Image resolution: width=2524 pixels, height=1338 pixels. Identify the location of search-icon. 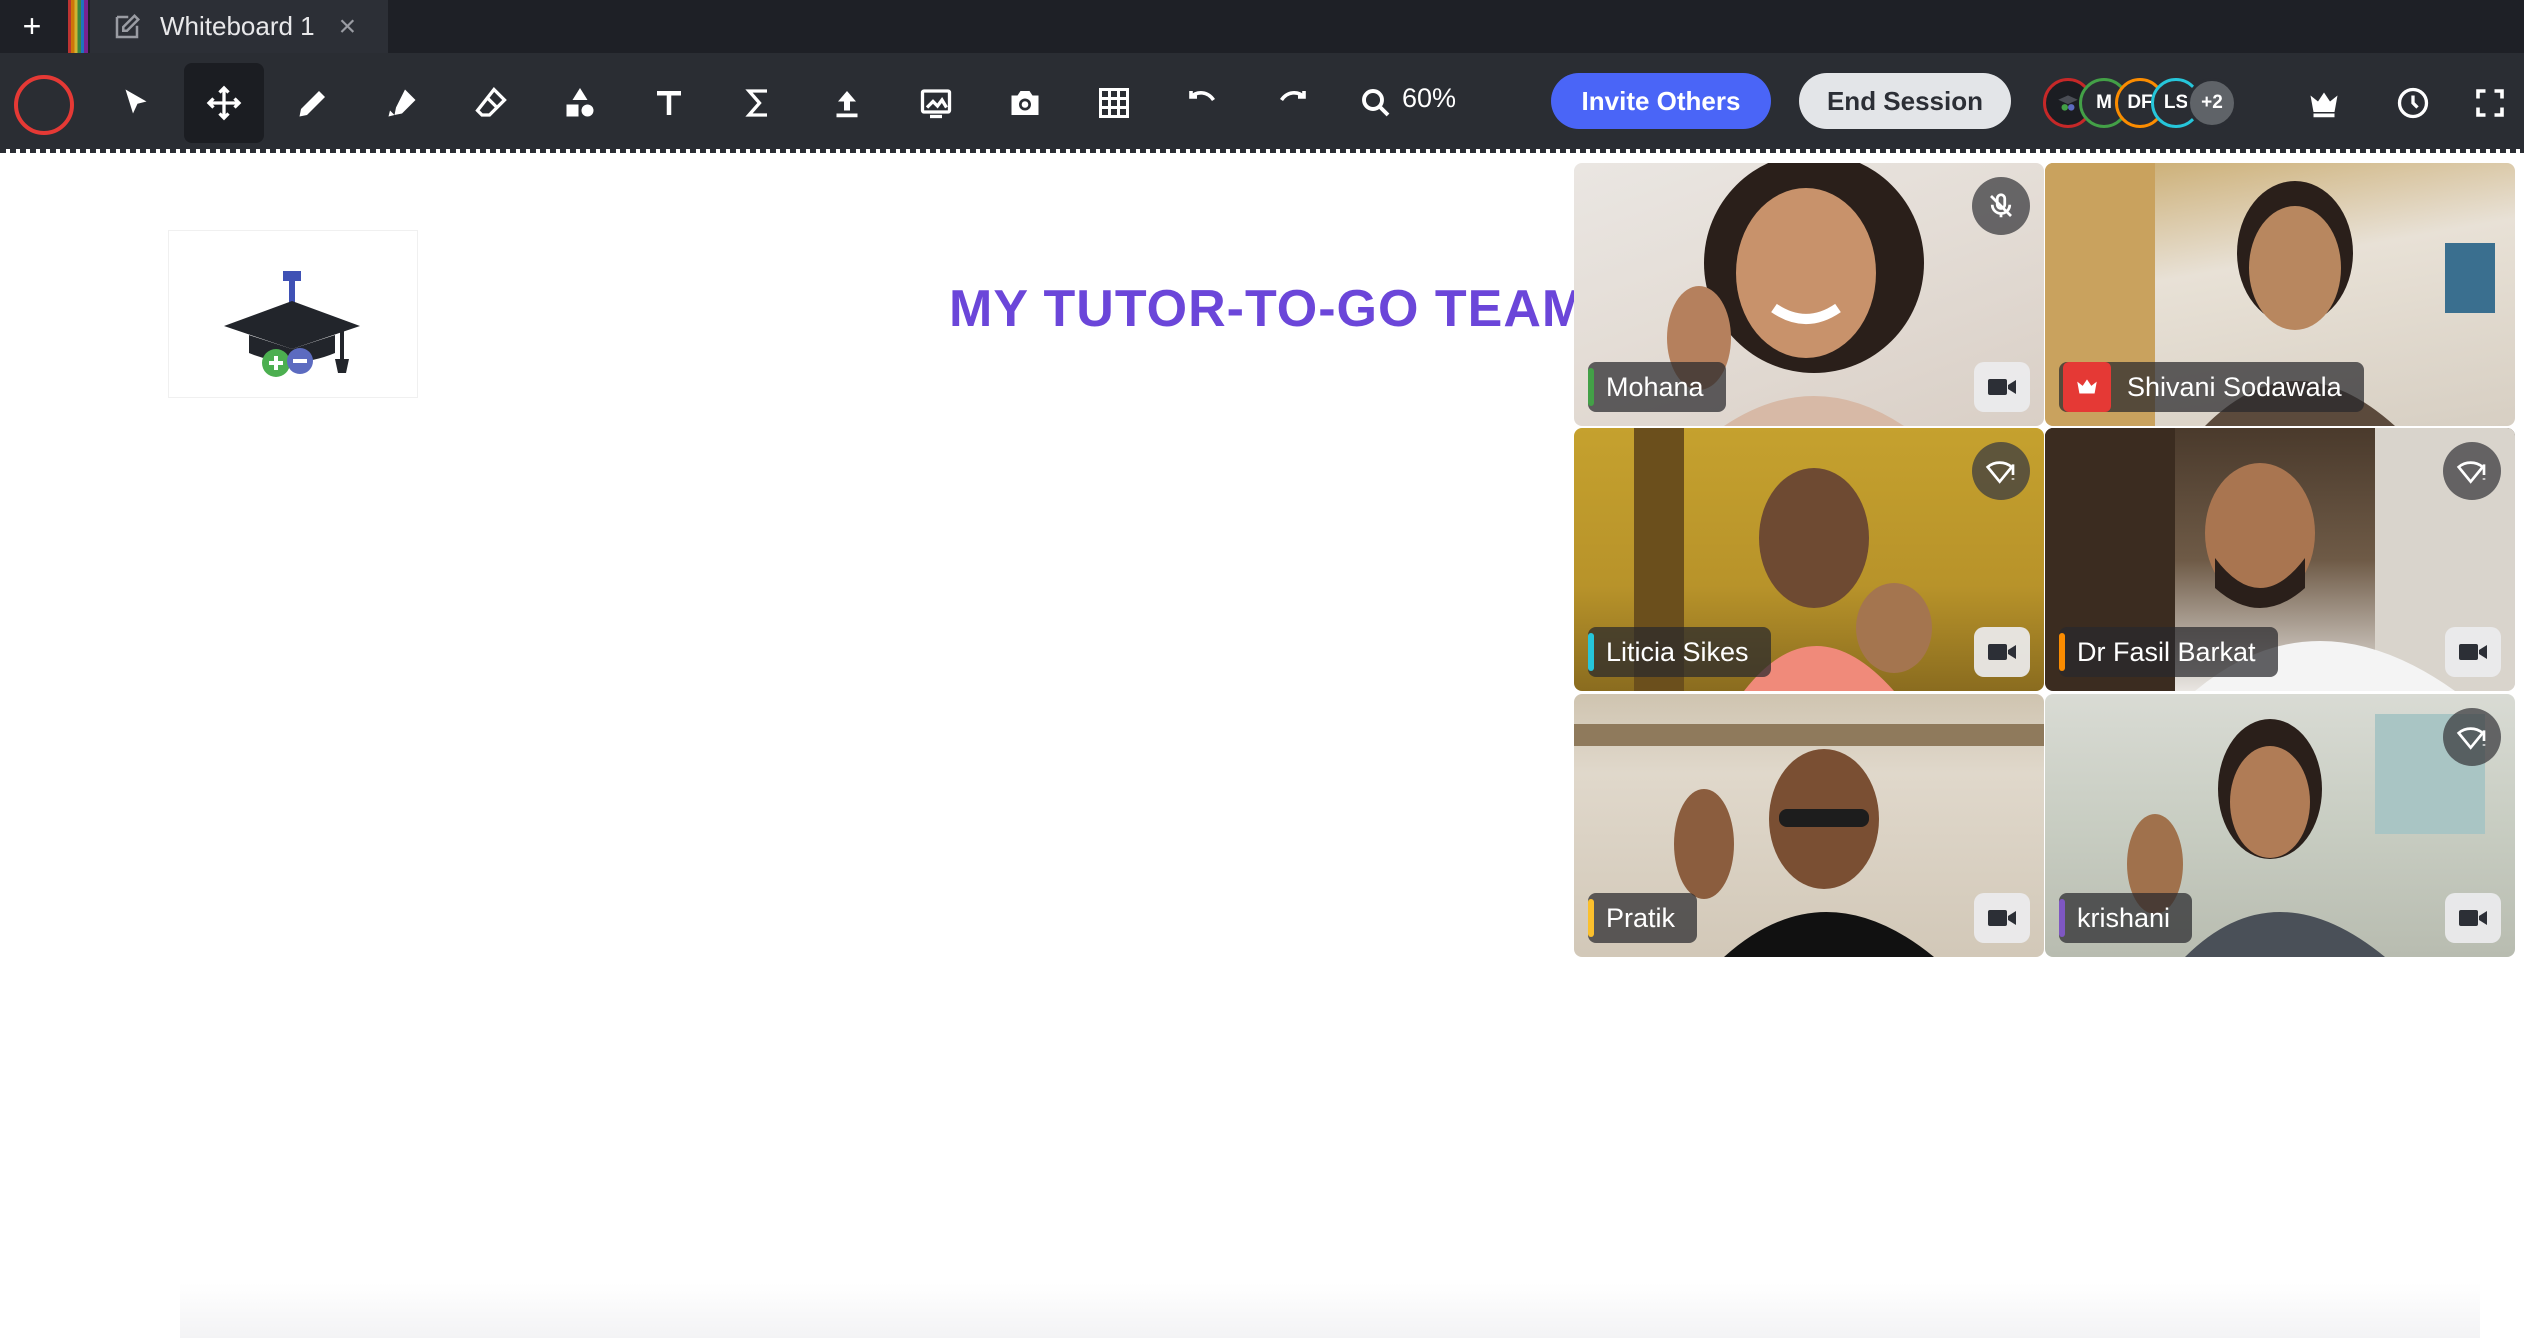
(1376, 103).